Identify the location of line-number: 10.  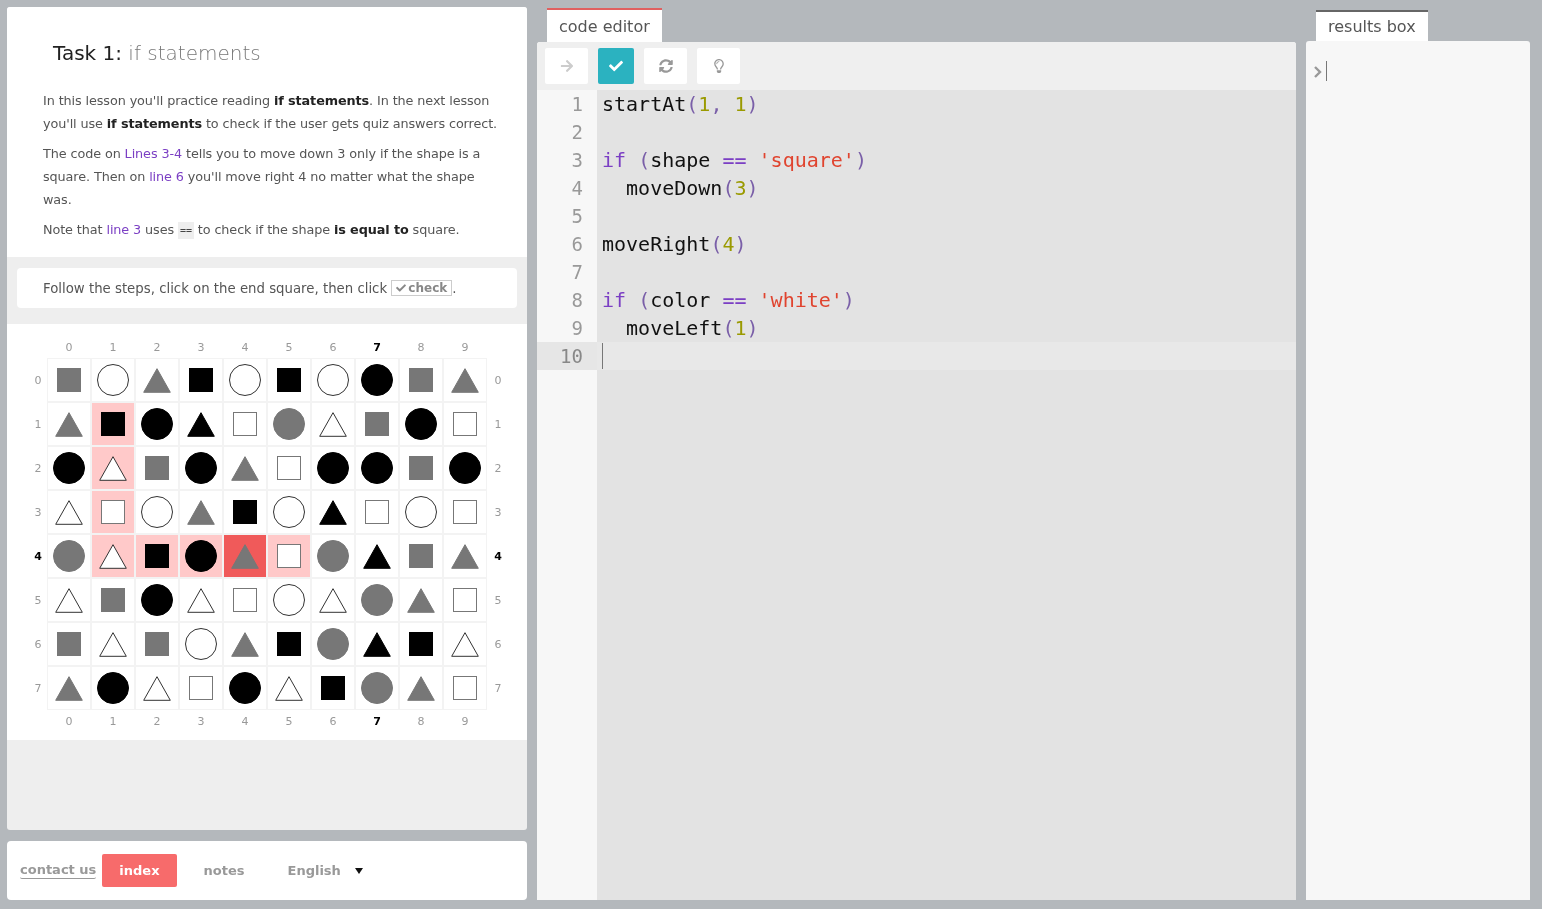
(567, 356).